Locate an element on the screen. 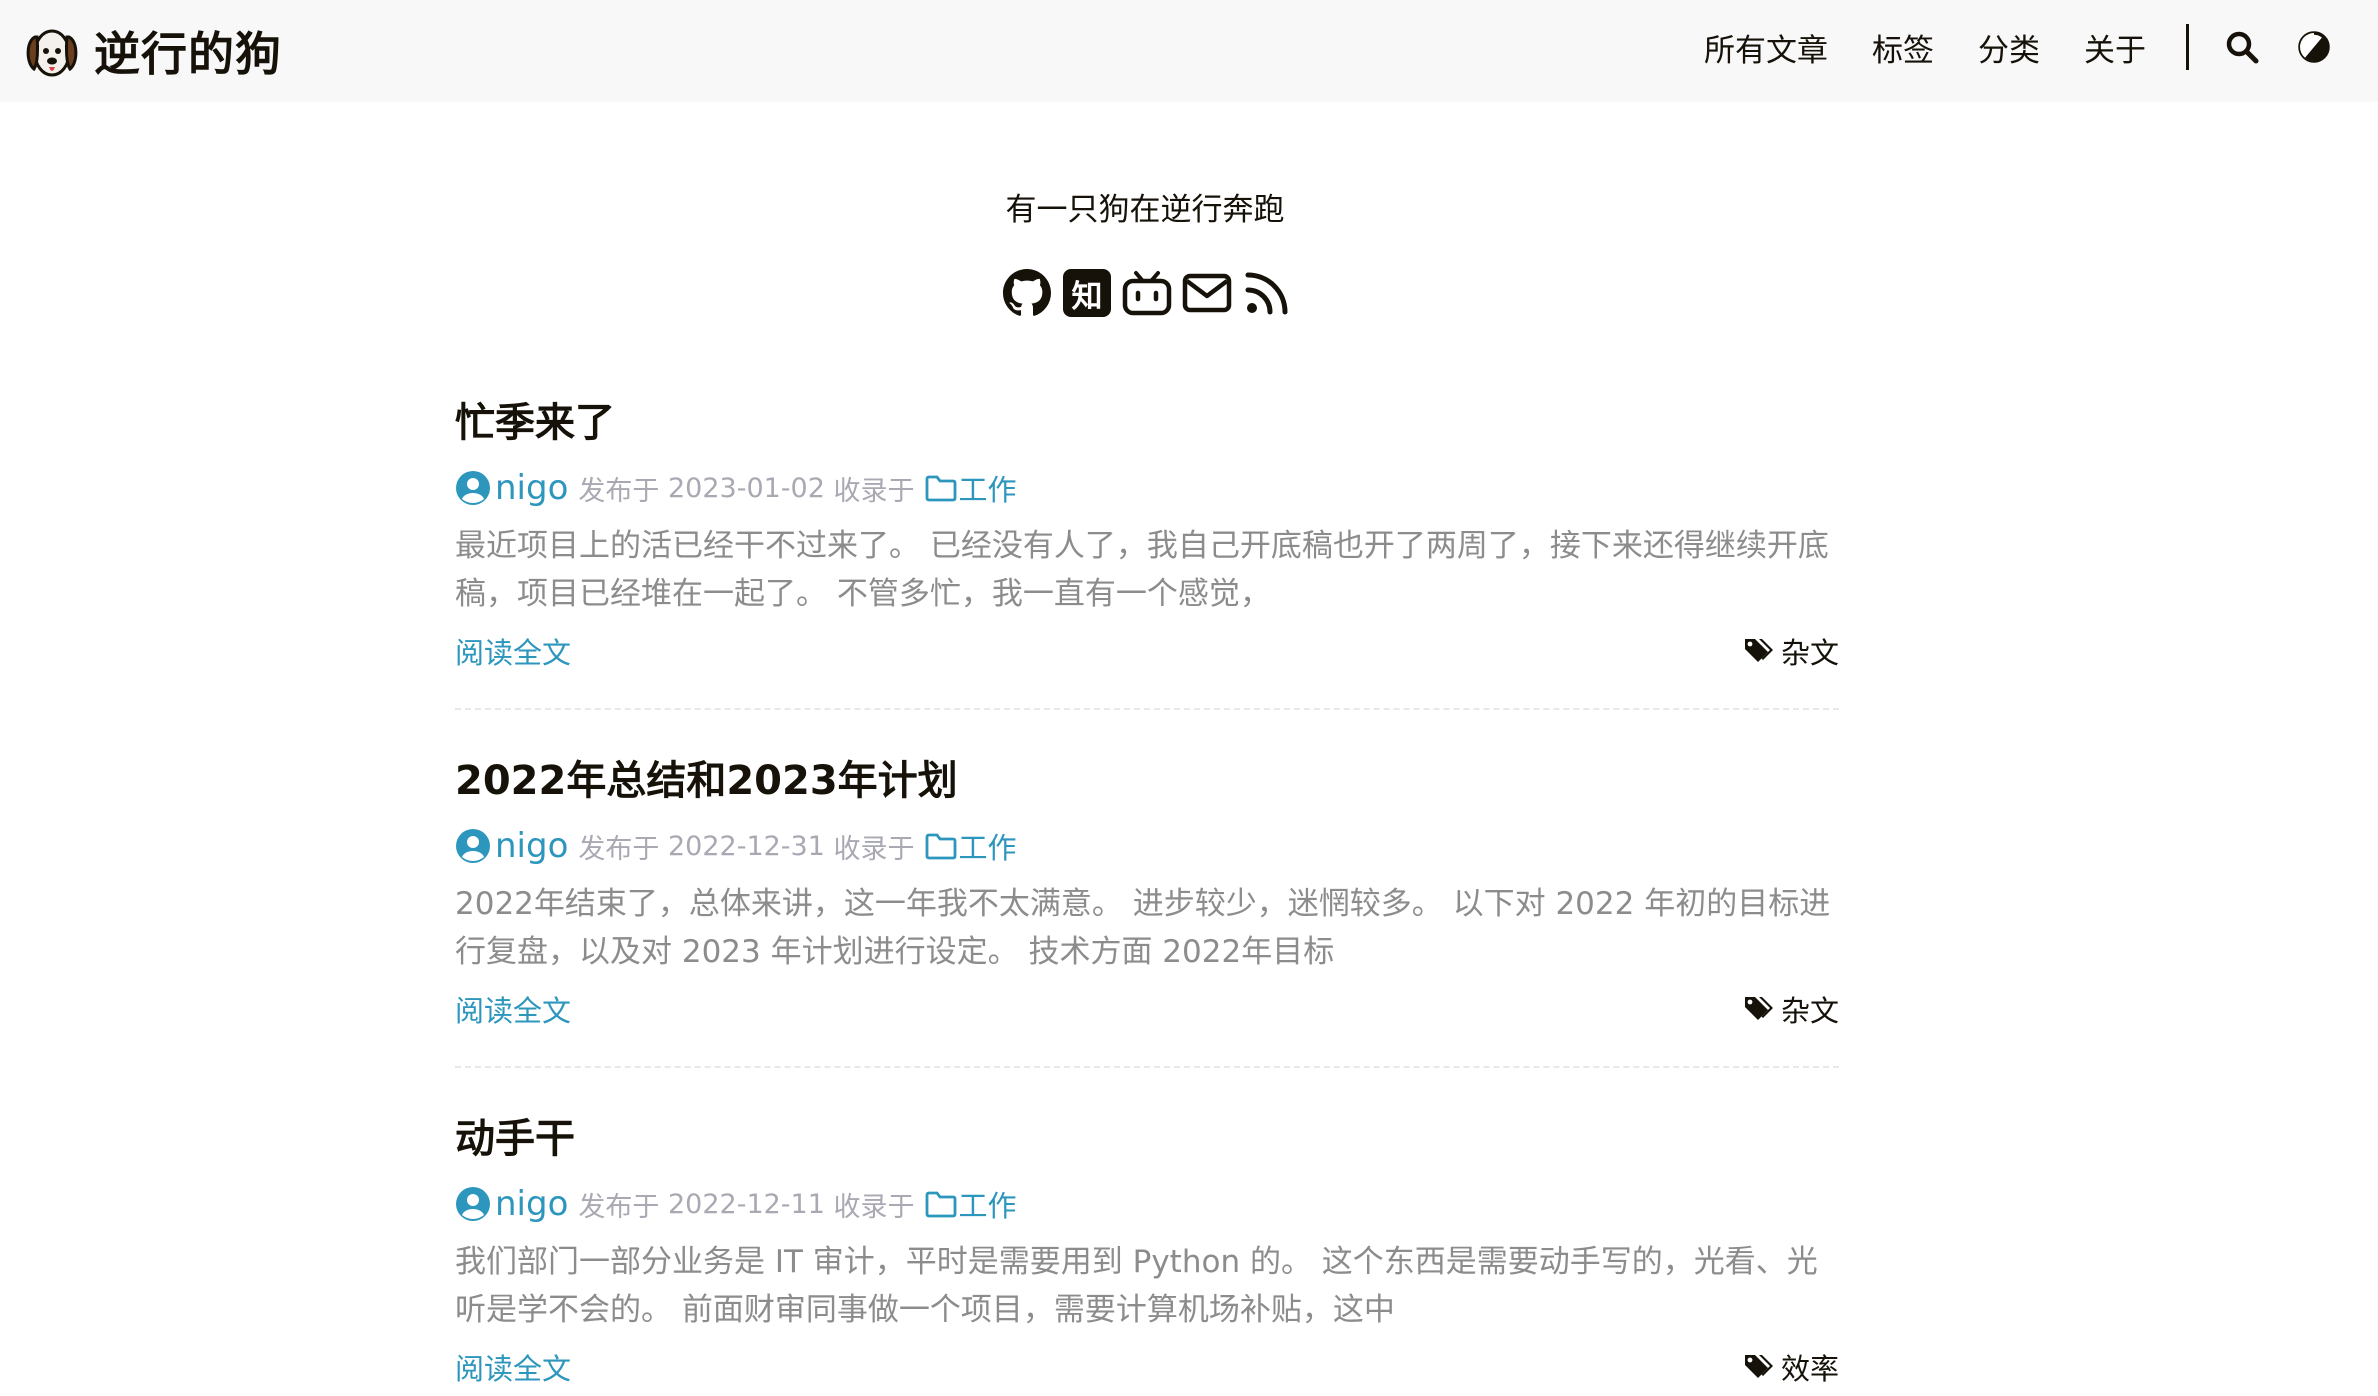 The width and height of the screenshot is (2378, 1396). dog-logo-icon is located at coordinates (52, 53).